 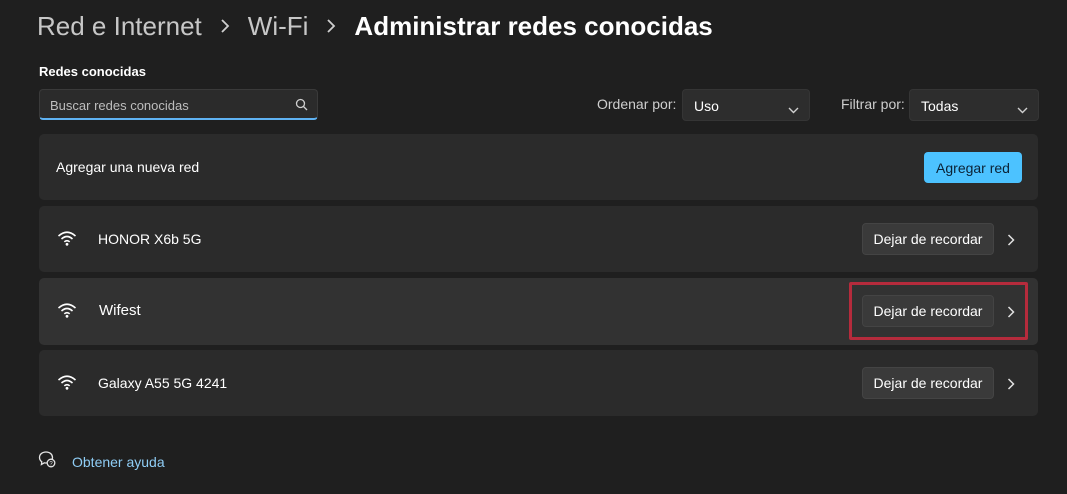 I want to click on search-box, so click(x=178, y=104).